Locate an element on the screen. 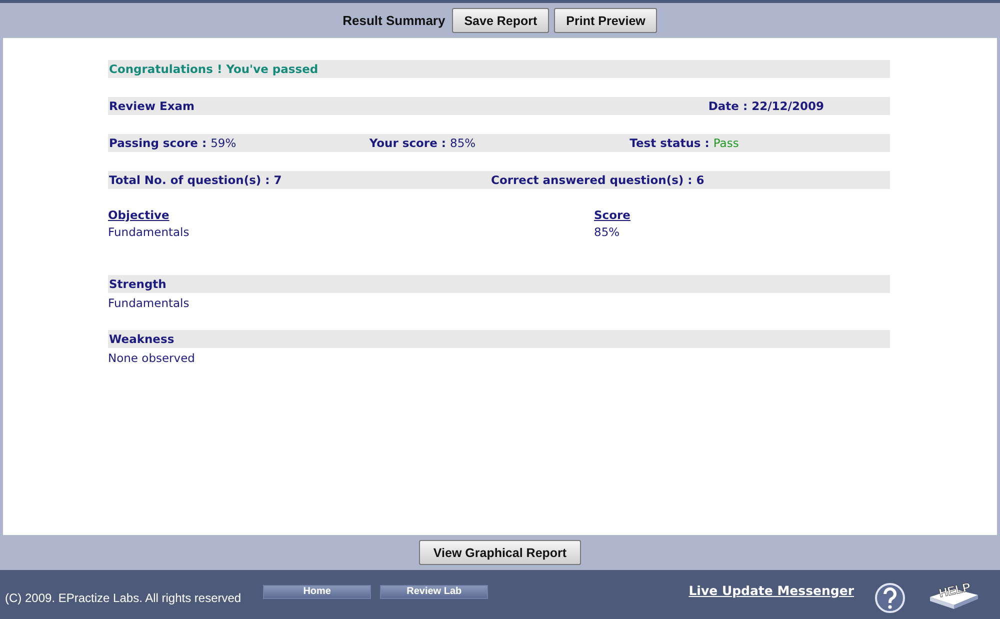 Image resolution: width=1000 pixels, height=619 pixels. section-title: Strength is located at coordinates (137, 284).